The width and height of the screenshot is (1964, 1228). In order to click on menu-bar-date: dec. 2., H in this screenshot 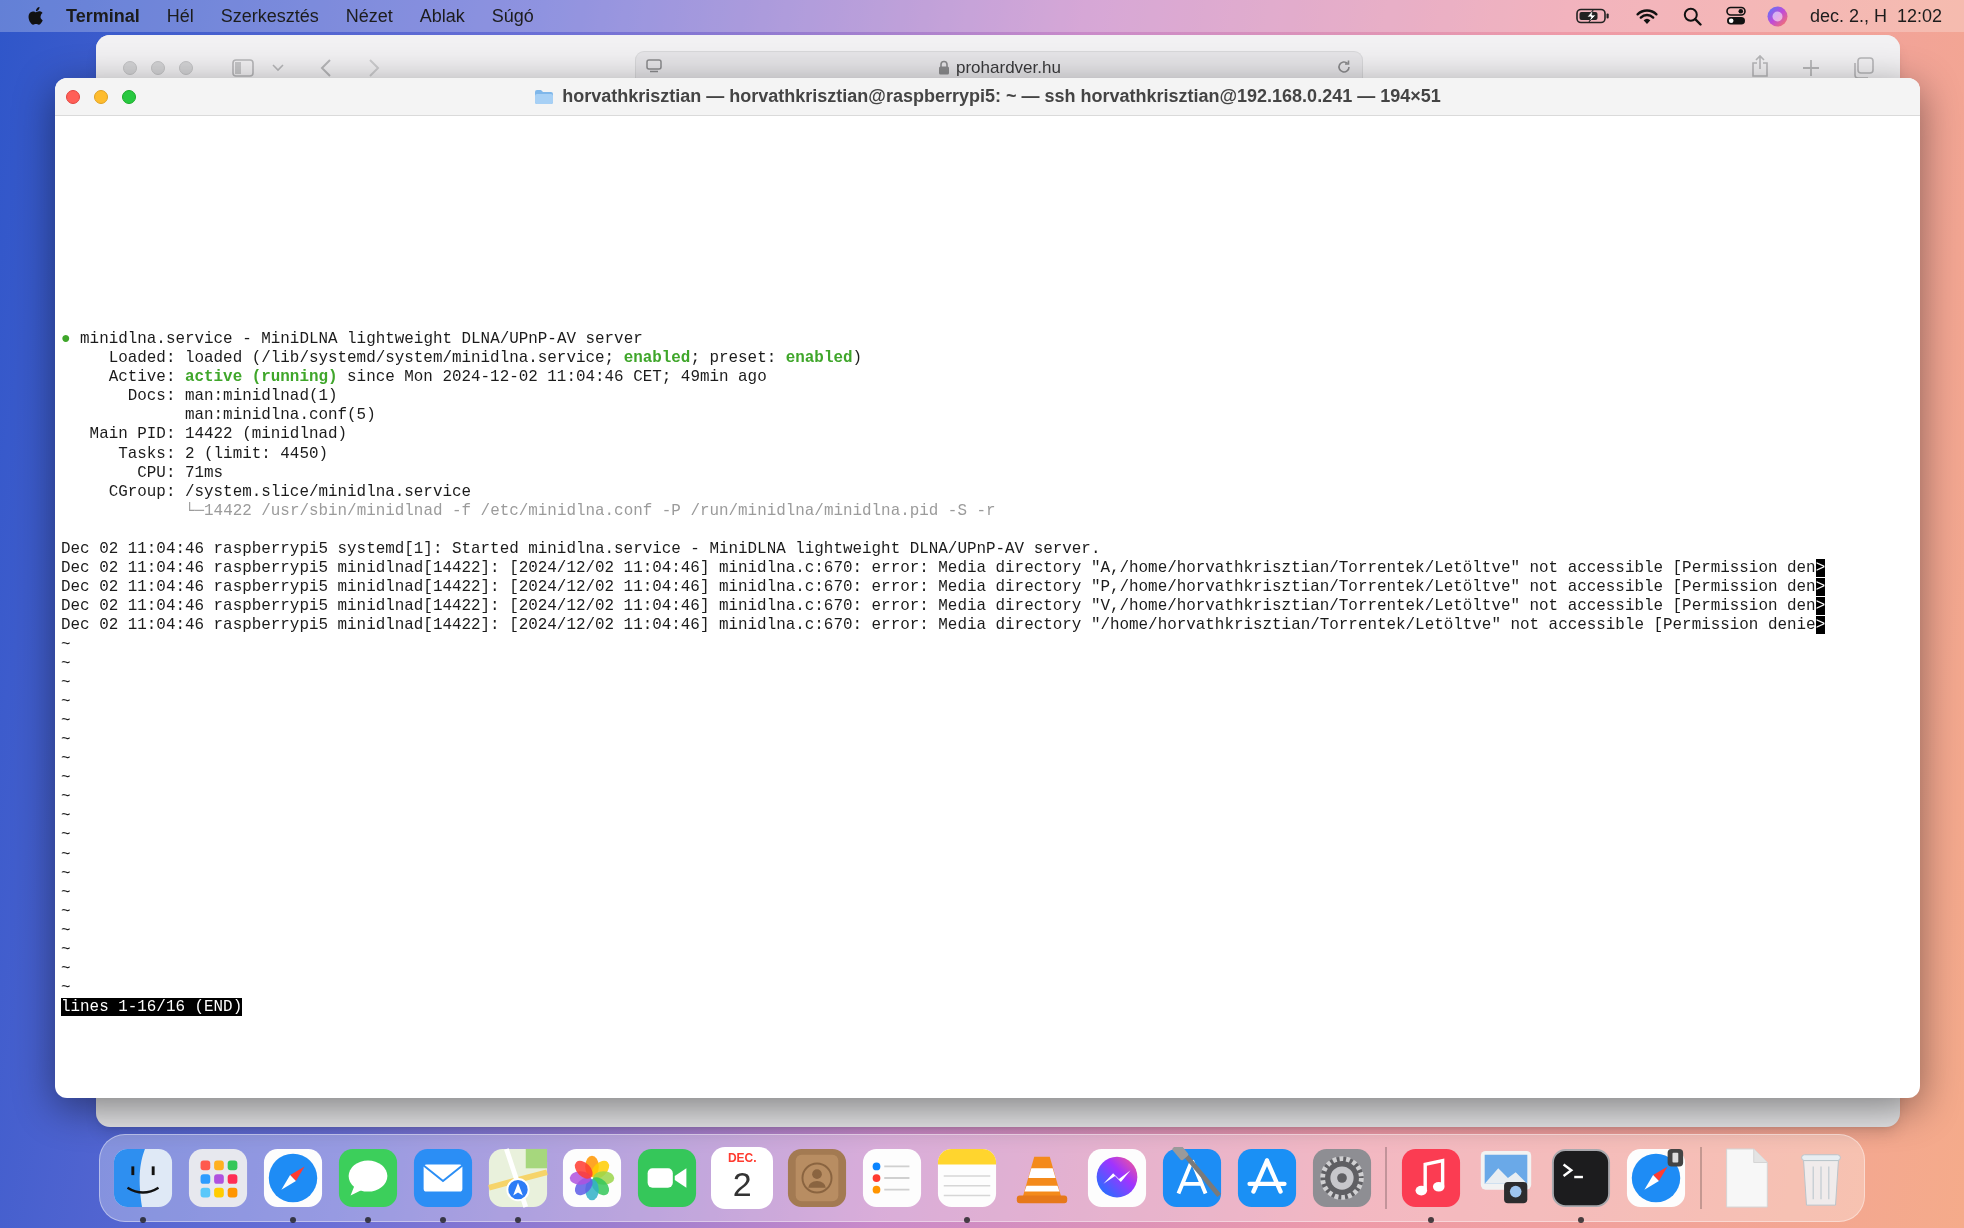, I will do `click(1848, 16)`.